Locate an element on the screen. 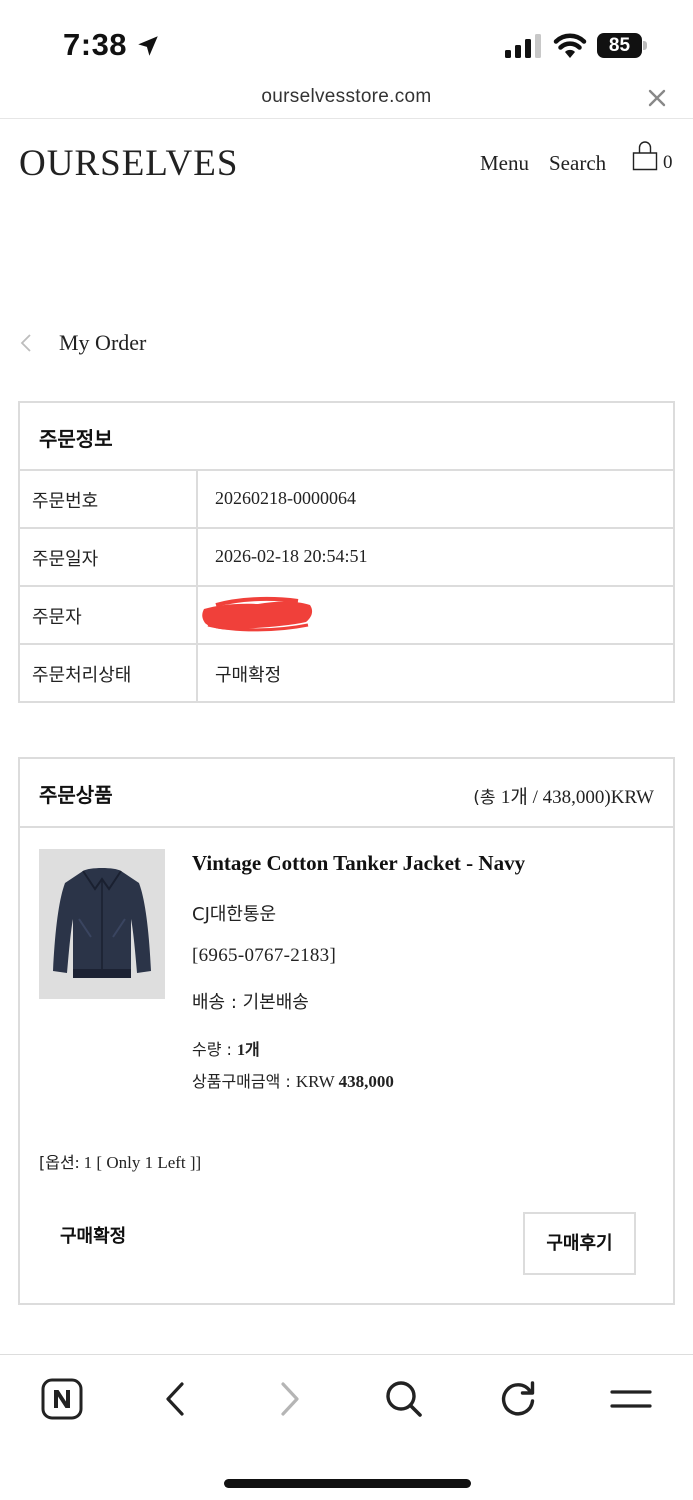  quantity-value: 1개 is located at coordinates (248, 1050).